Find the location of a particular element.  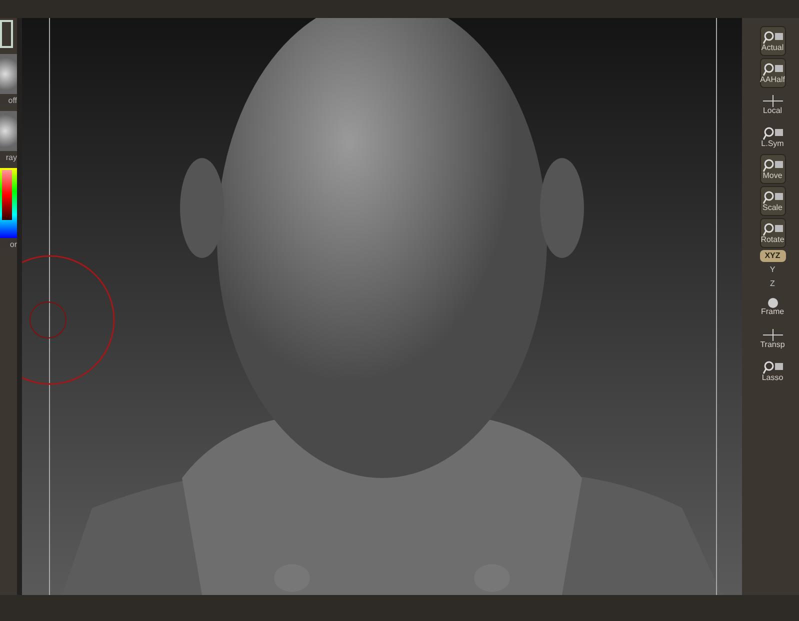

tool-button: Actual is located at coordinates (773, 41).